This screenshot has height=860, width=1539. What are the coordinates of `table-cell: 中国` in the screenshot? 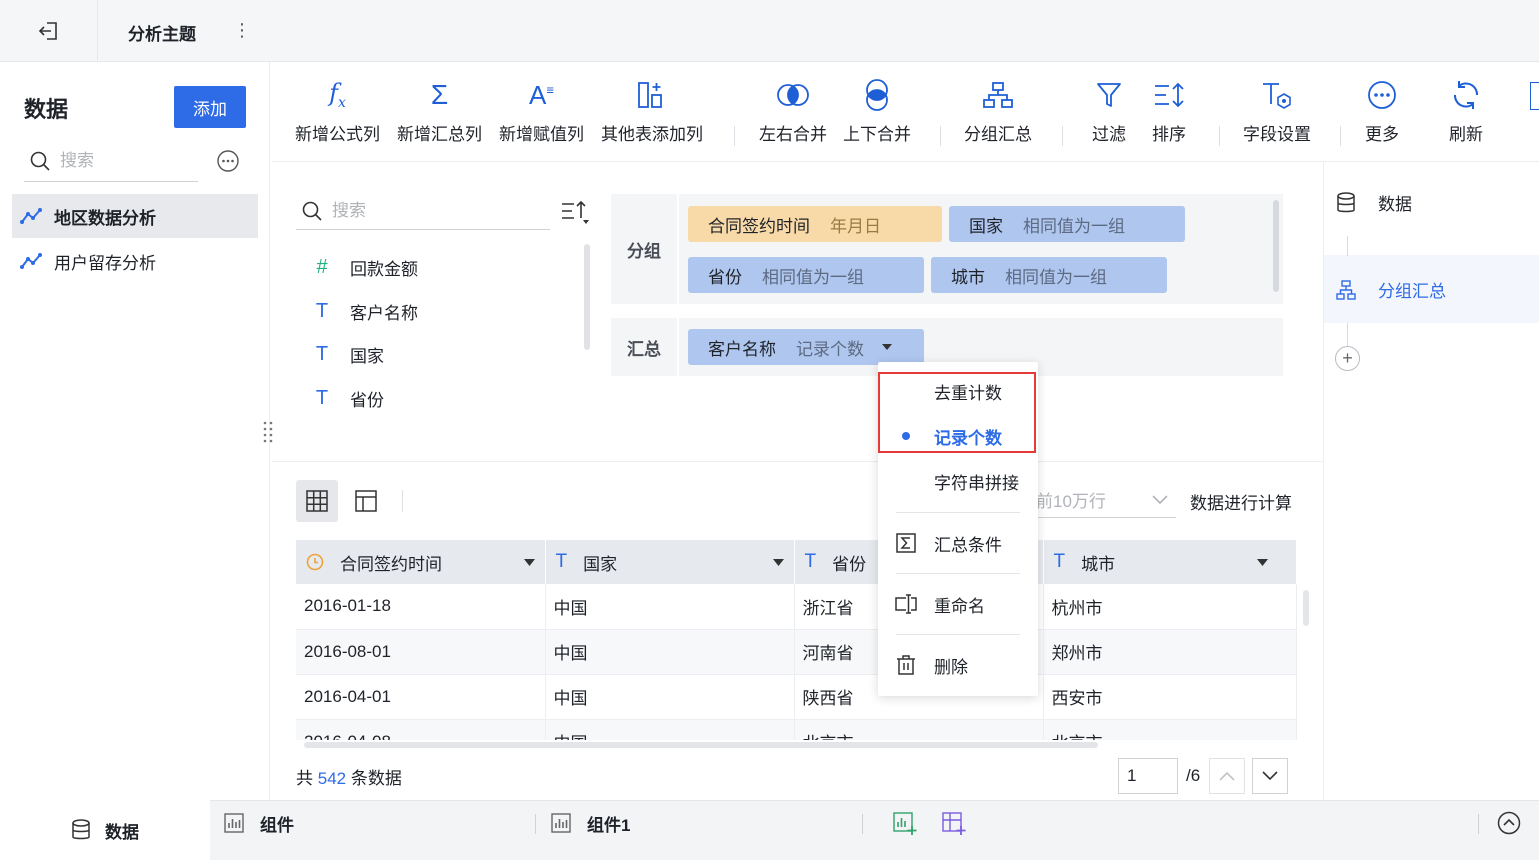 It's located at (670, 697).